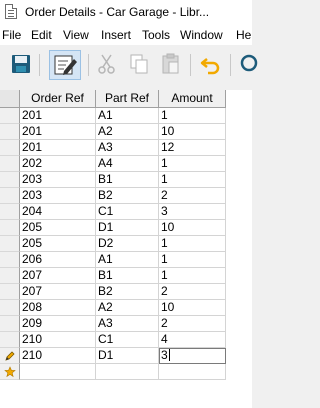  I want to click on column-header-order-ref: Order Ref, so click(58, 99).